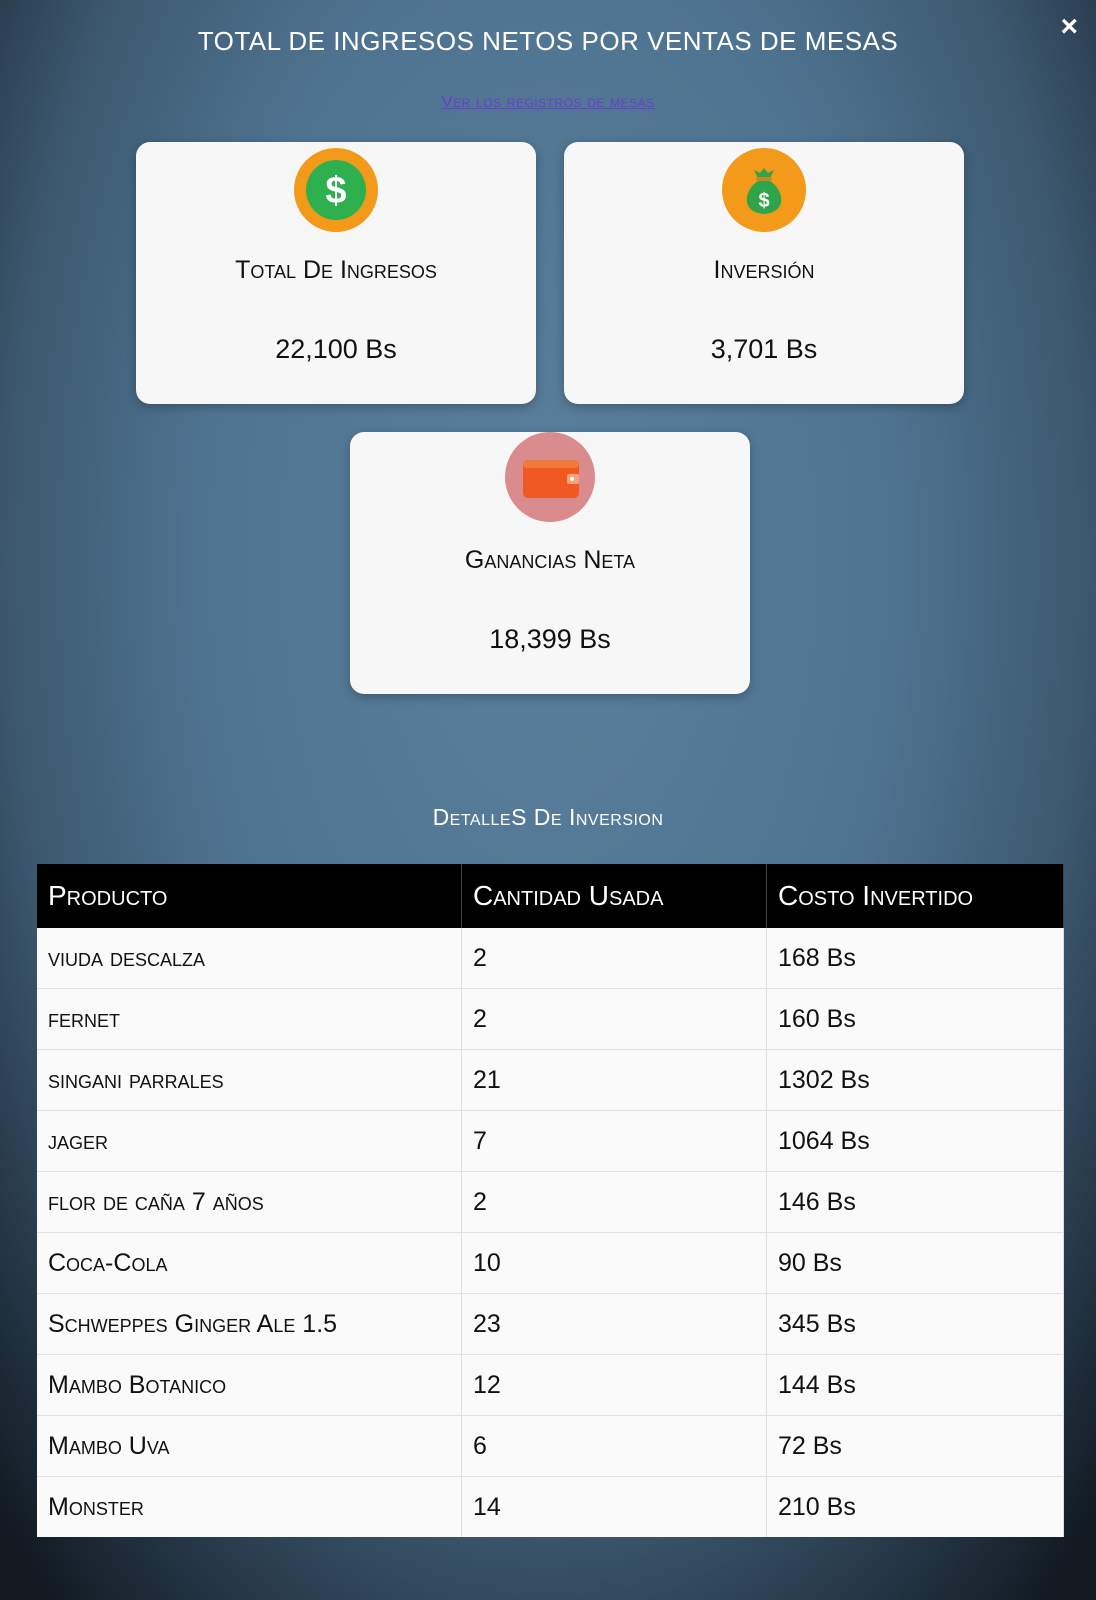 The width and height of the screenshot is (1096, 1600). I want to click on table-row: Mambo Botanico 12 144 Bs, so click(550, 1385).